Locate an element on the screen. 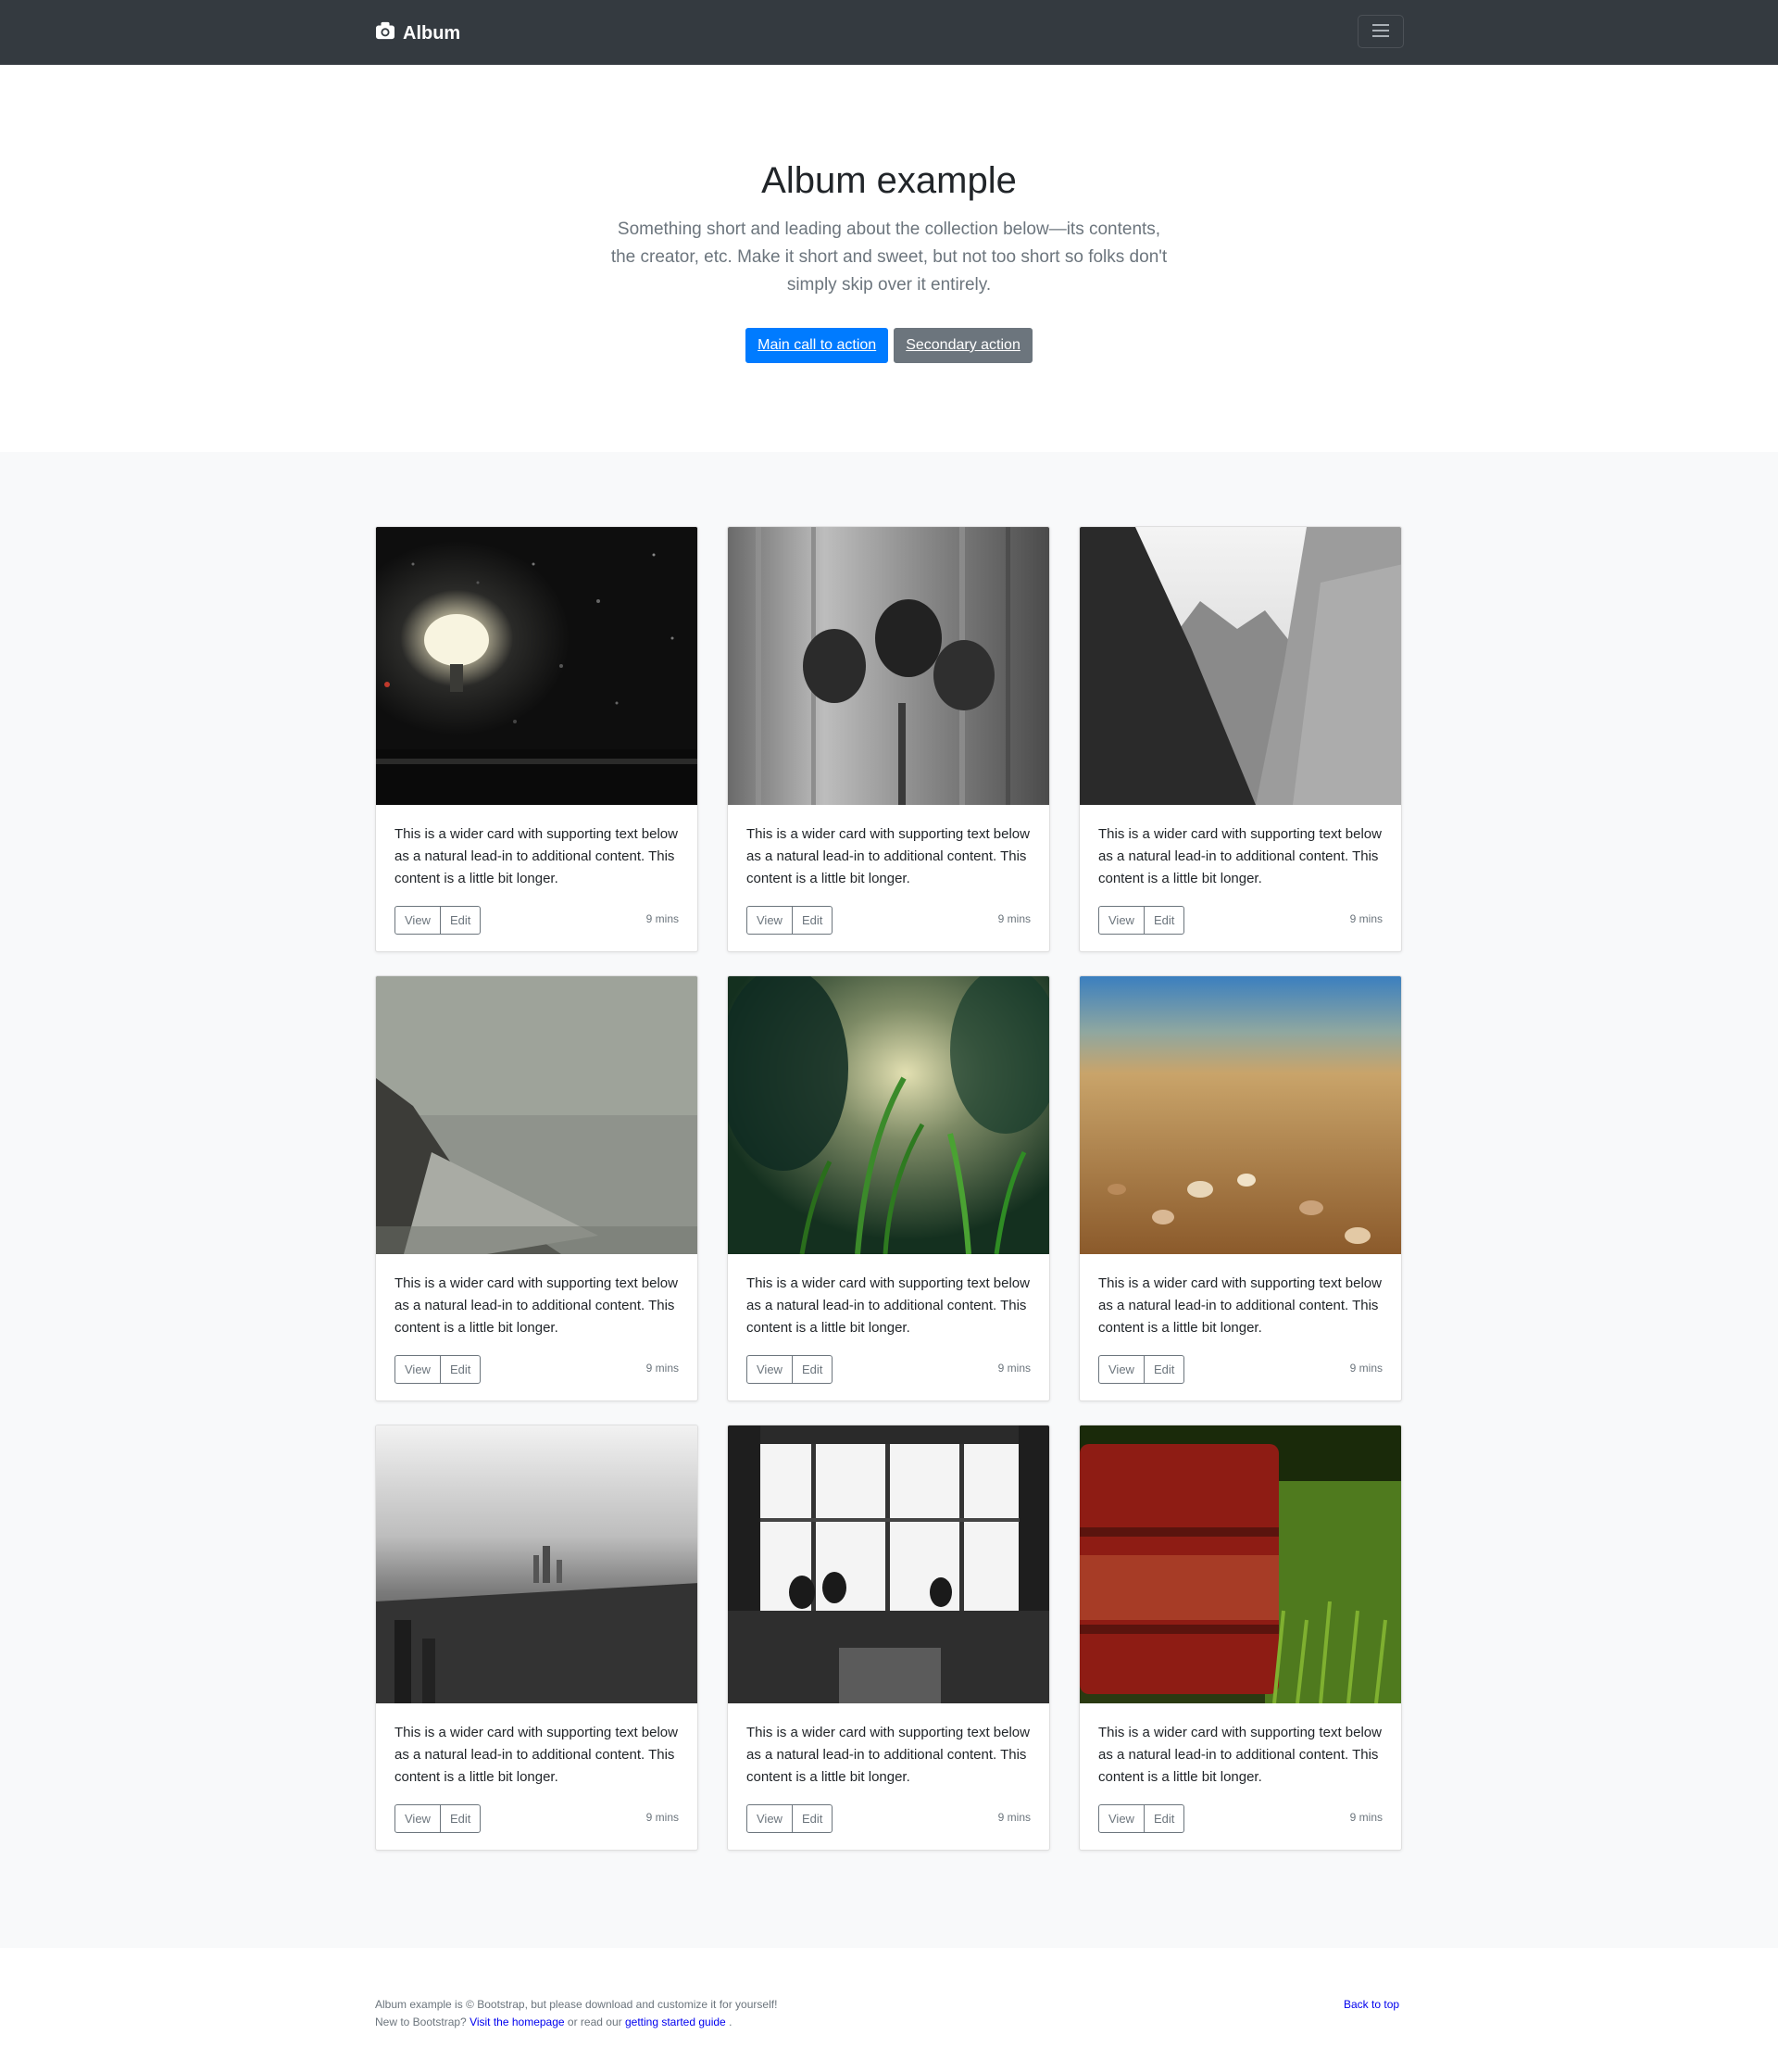 The image size is (1778, 2072). brand-link: Album is located at coordinates (417, 33).